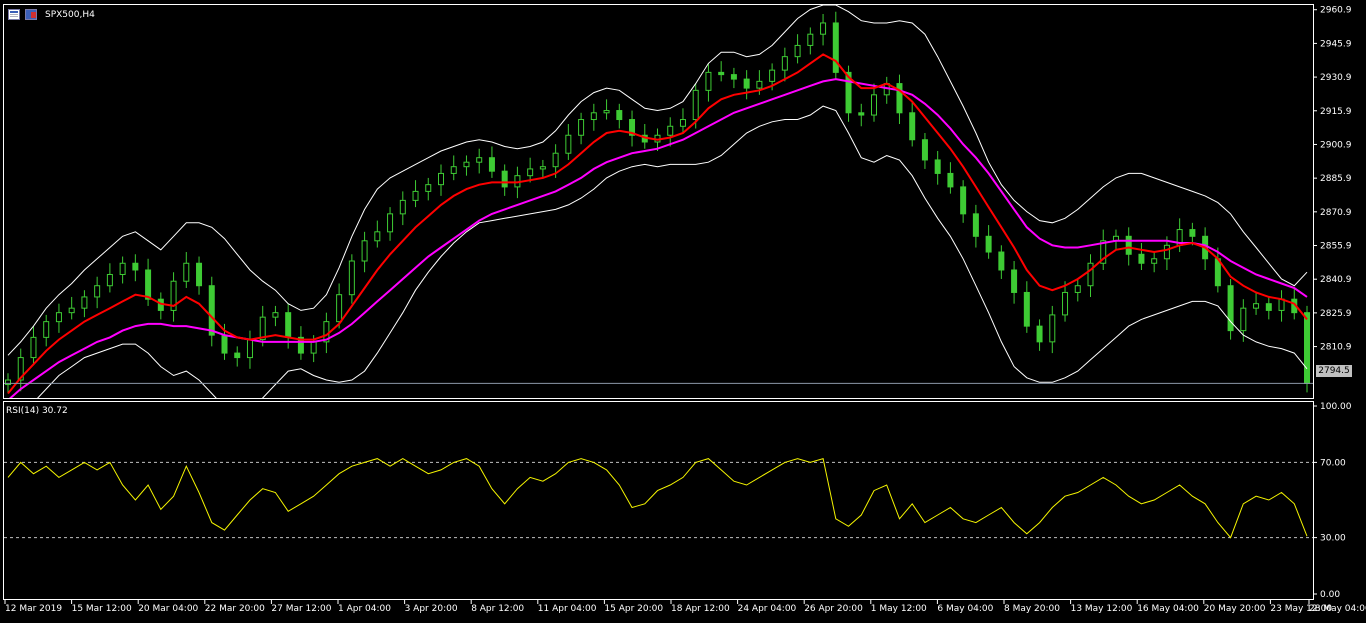 This screenshot has width=1366, height=623. Describe the element at coordinates (364, 609) in the screenshot. I see `time-tick-label: 1 Apr 04:00` at that location.